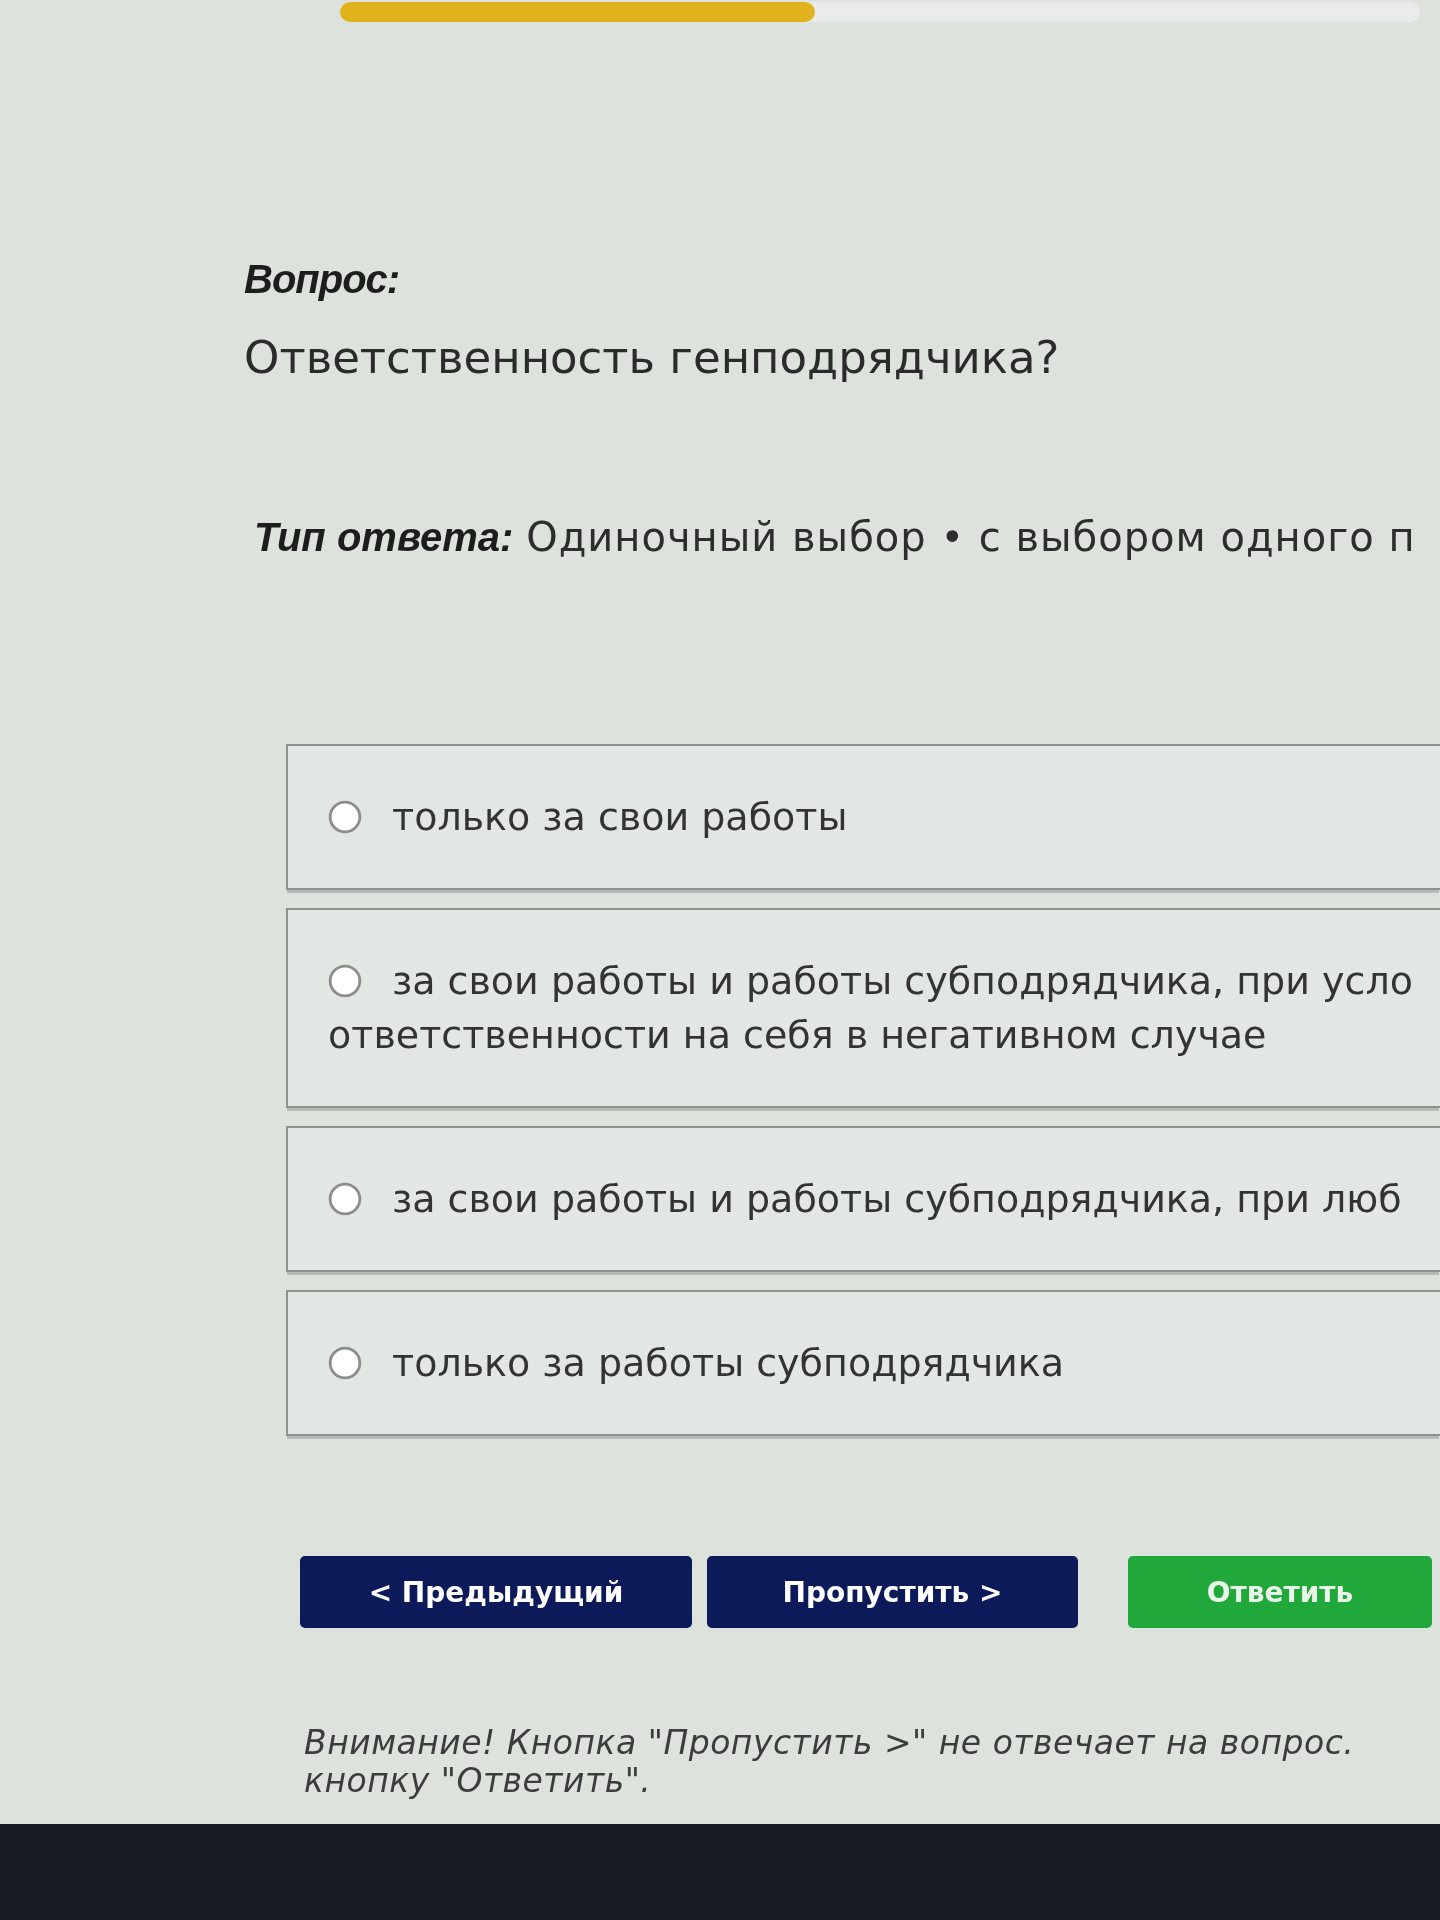  Describe the element at coordinates (322, 279) in the screenshot. I see `question-heading: Вопрос:` at that location.